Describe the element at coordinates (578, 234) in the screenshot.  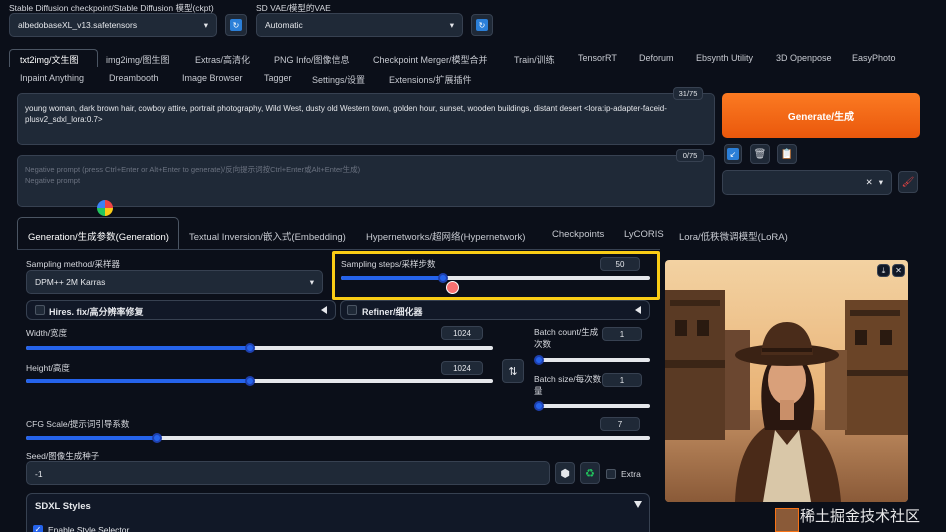
I see `subtab-checkpoints: Checkpoints` at that location.